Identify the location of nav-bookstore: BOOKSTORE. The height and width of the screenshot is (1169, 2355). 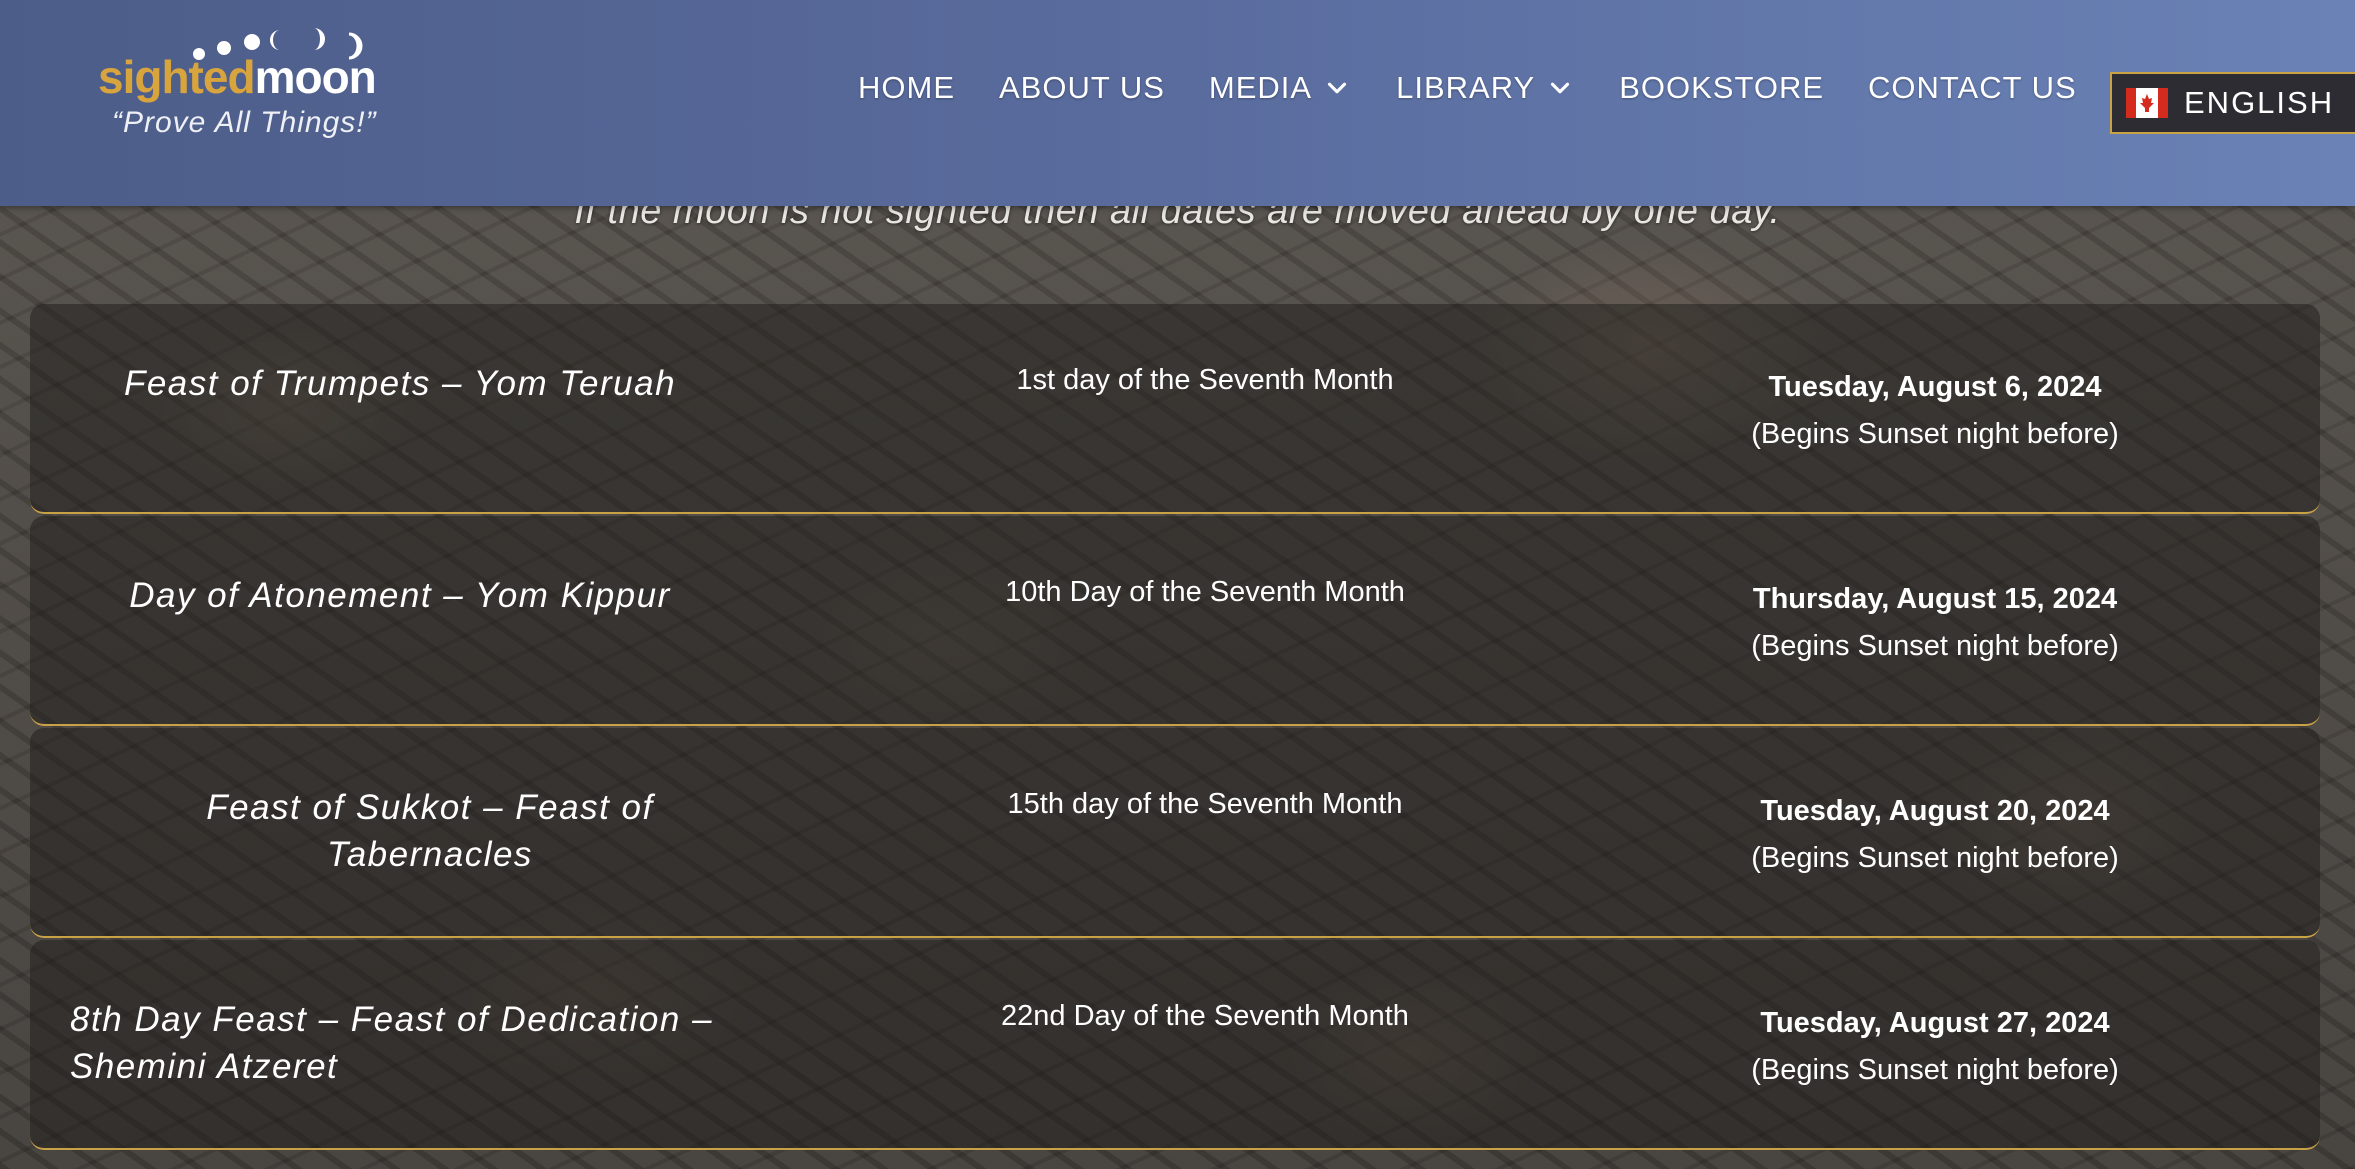
(1721, 88).